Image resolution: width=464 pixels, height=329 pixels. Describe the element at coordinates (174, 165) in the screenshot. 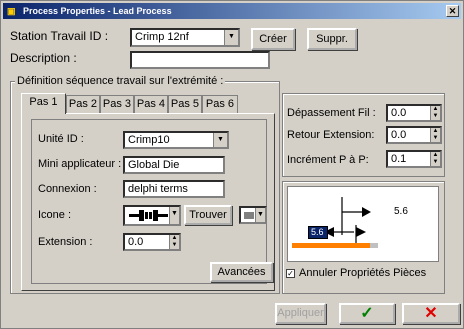

I see `mini-applicateur-input: Global Die` at that location.